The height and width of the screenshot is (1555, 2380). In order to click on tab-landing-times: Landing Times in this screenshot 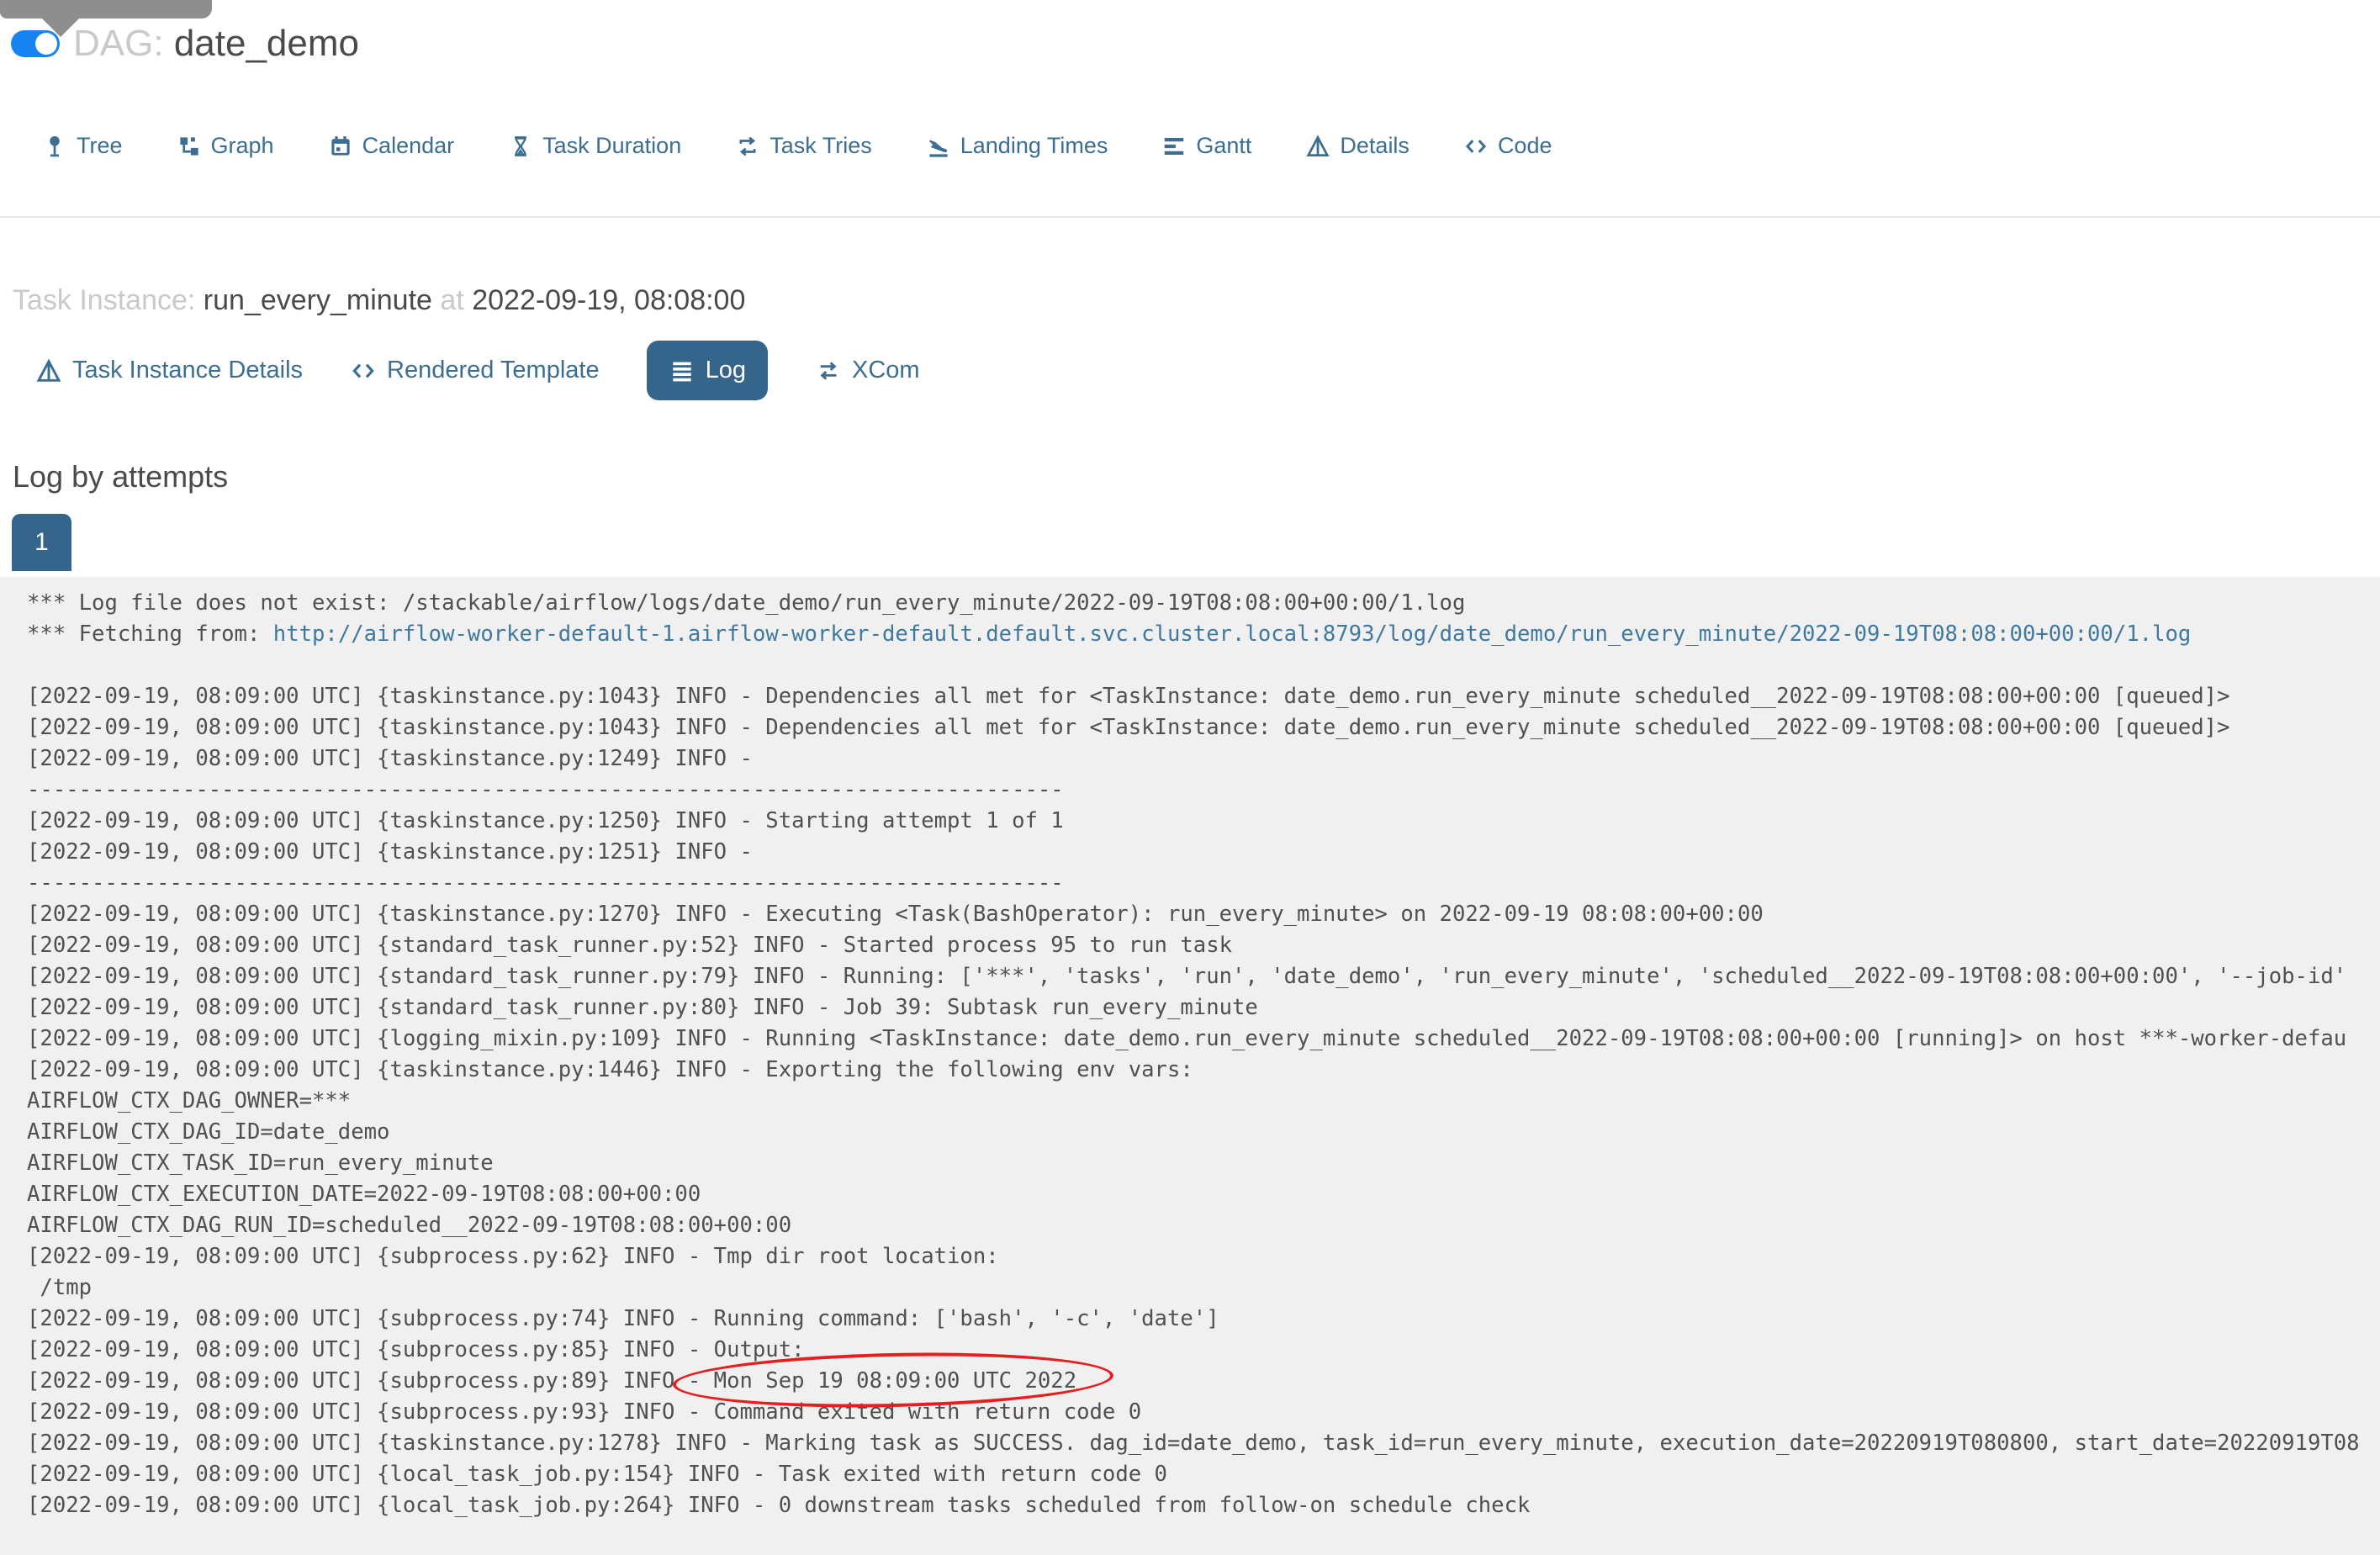, I will do `click(1017, 146)`.